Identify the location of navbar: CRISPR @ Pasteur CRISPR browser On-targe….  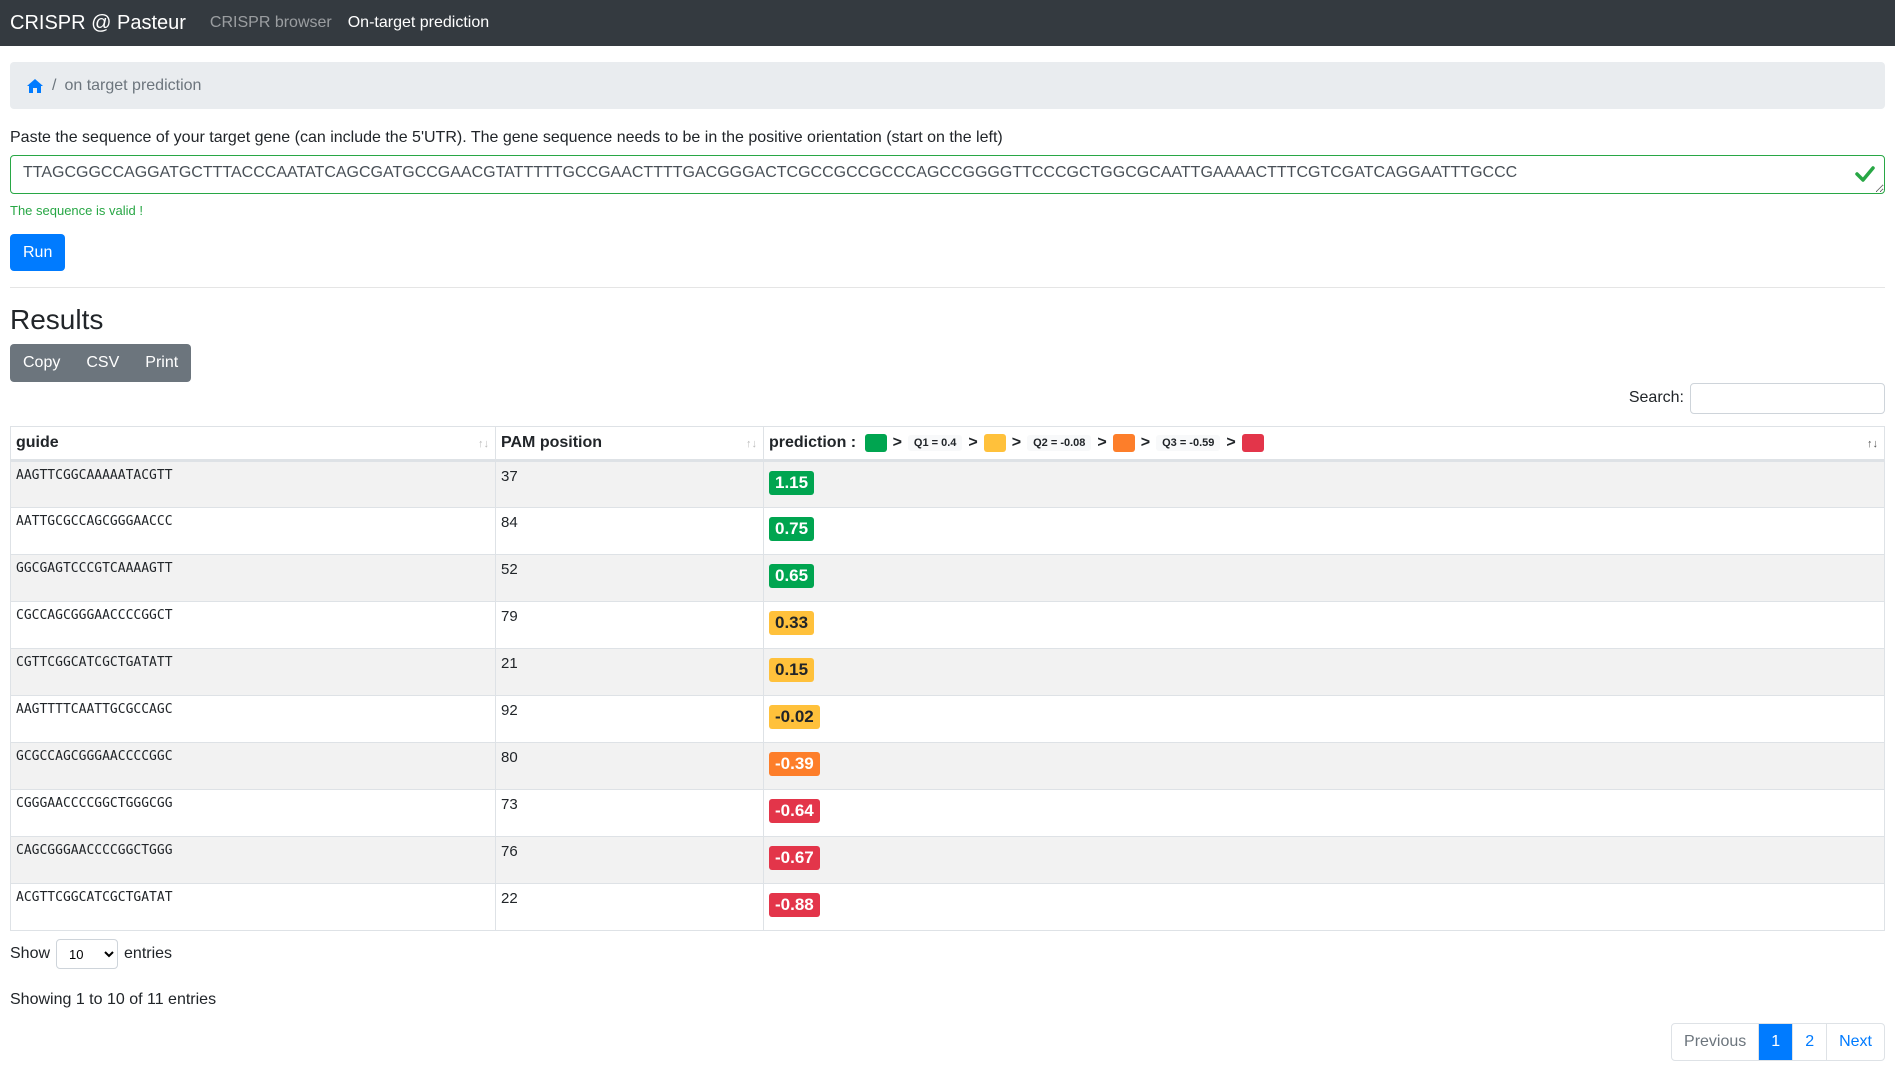
(947, 23).